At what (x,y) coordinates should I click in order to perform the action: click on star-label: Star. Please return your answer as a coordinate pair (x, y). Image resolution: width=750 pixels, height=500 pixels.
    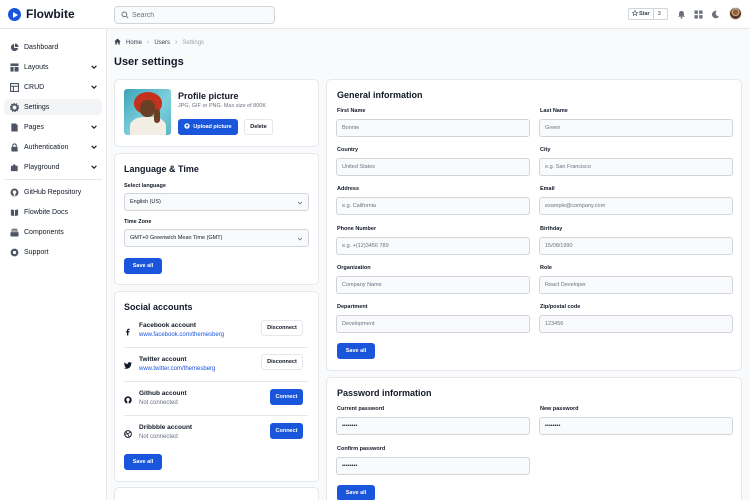
    Looking at the image, I should click on (644, 14).